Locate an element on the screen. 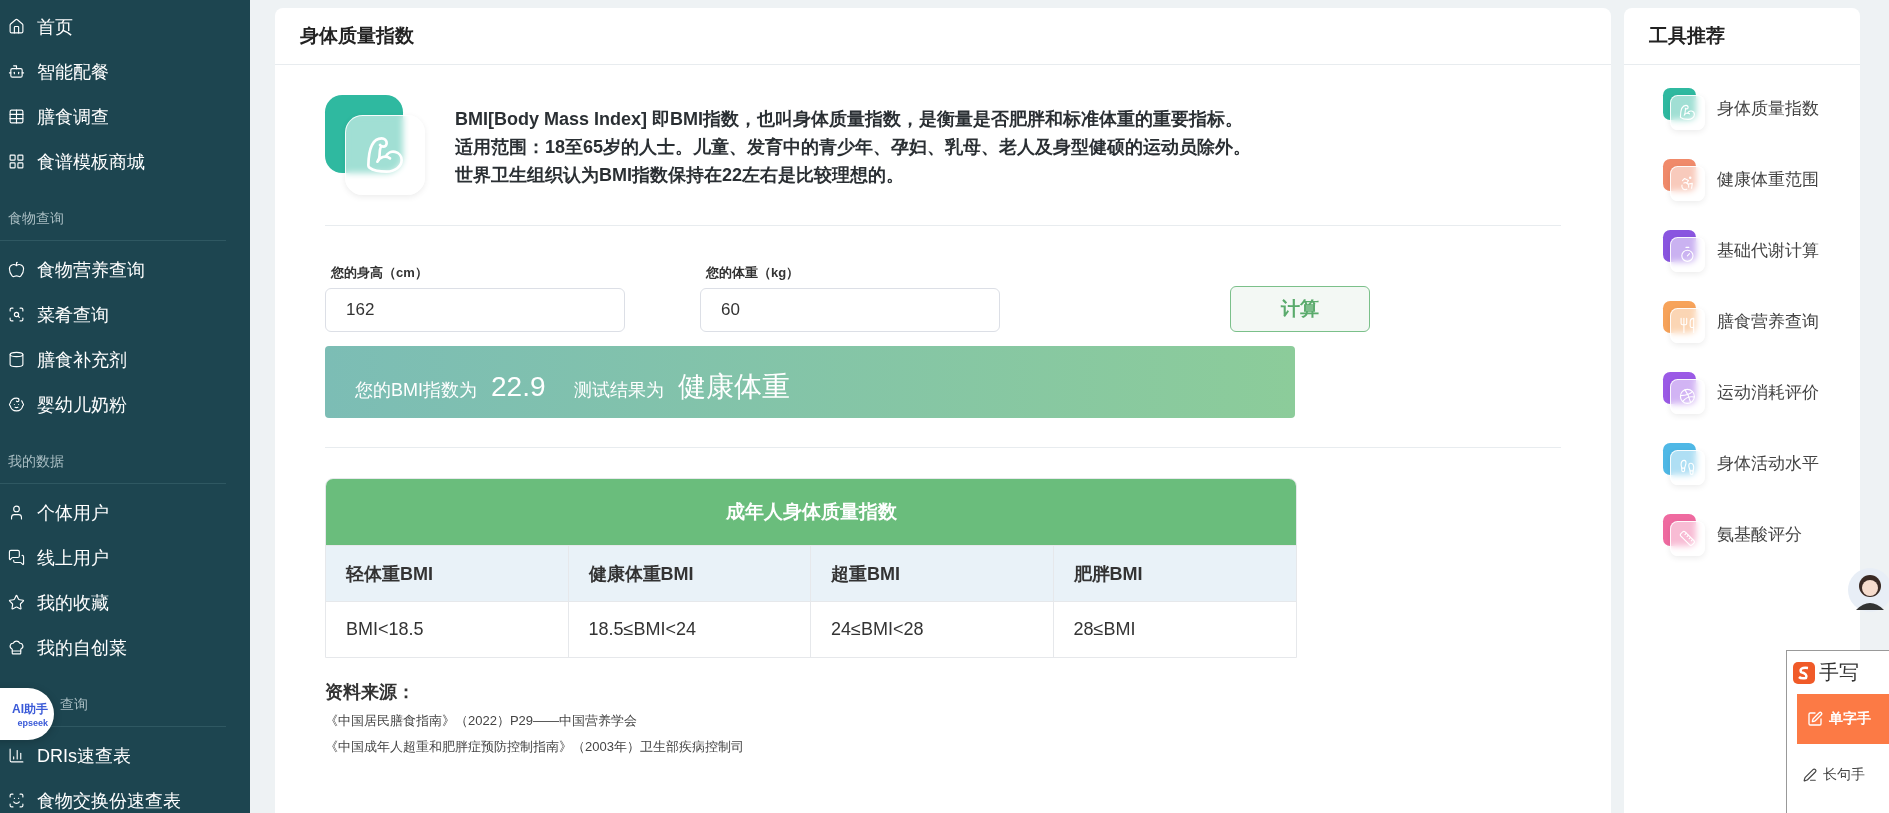  home-icon is located at coordinates (16, 26).